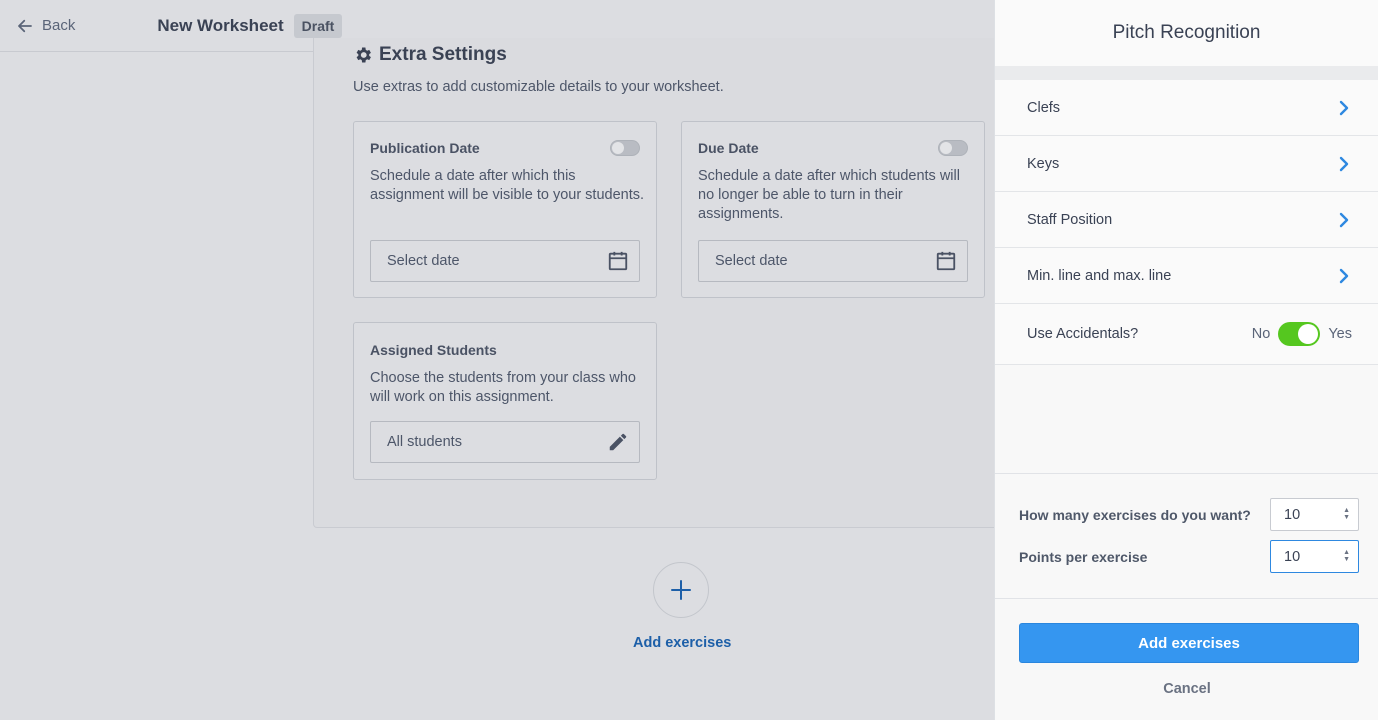  I want to click on exercises-count-value: 10, so click(1292, 514).